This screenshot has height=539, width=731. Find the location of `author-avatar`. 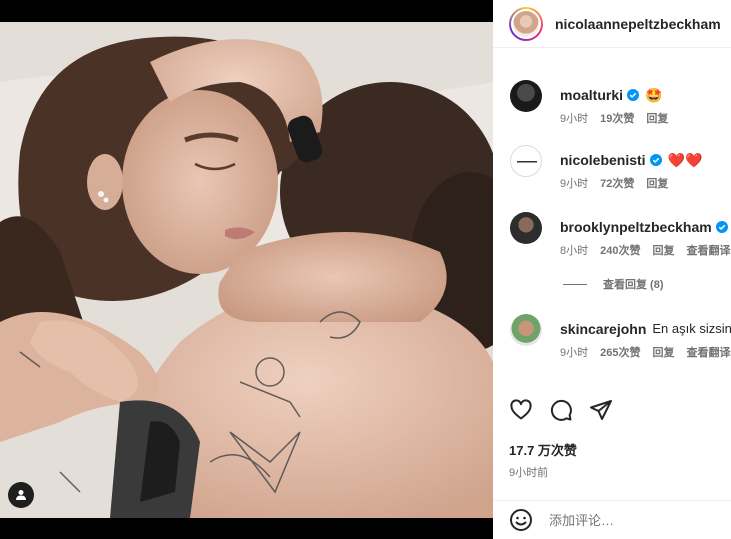

author-avatar is located at coordinates (526, 23).